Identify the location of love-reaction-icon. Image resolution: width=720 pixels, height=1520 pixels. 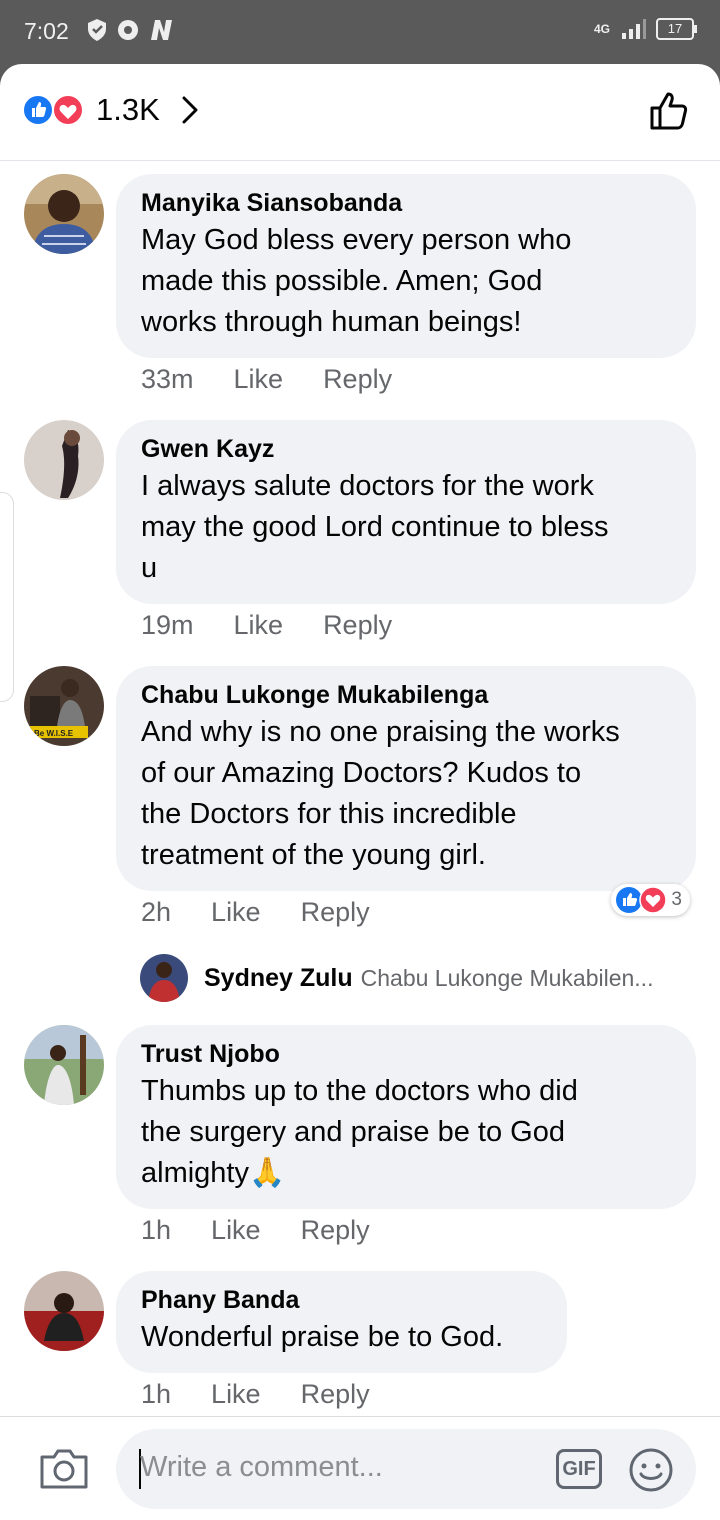
(653, 900).